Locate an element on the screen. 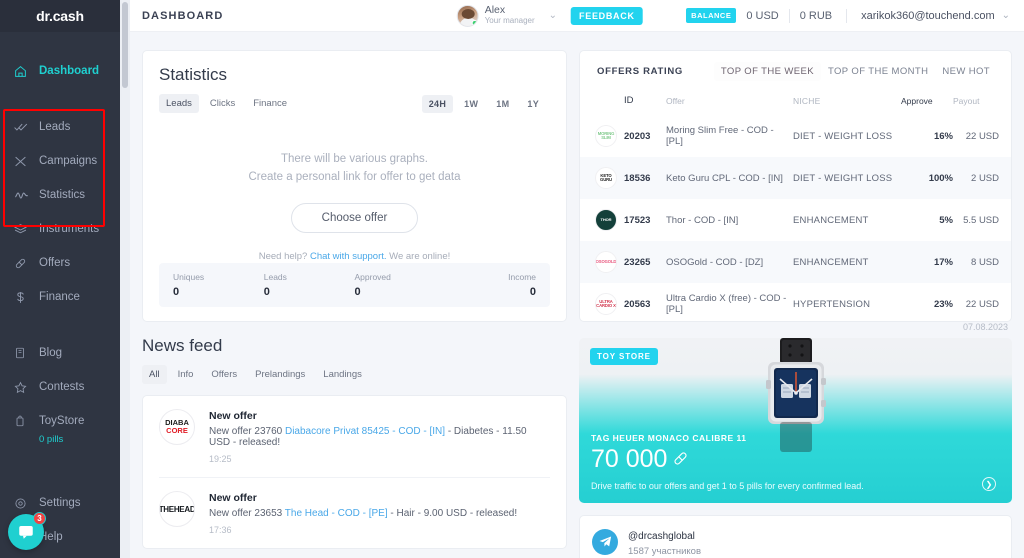 This screenshot has width=1024, height=558. chat-with-support-link: Chat with support. is located at coordinates (348, 256).